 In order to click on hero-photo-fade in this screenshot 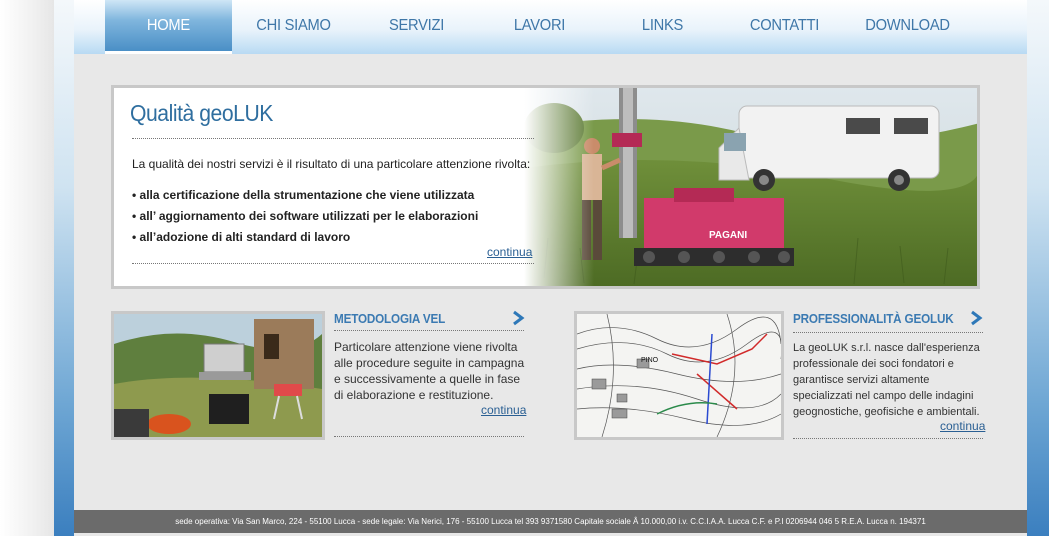, I will do `click(559, 187)`.